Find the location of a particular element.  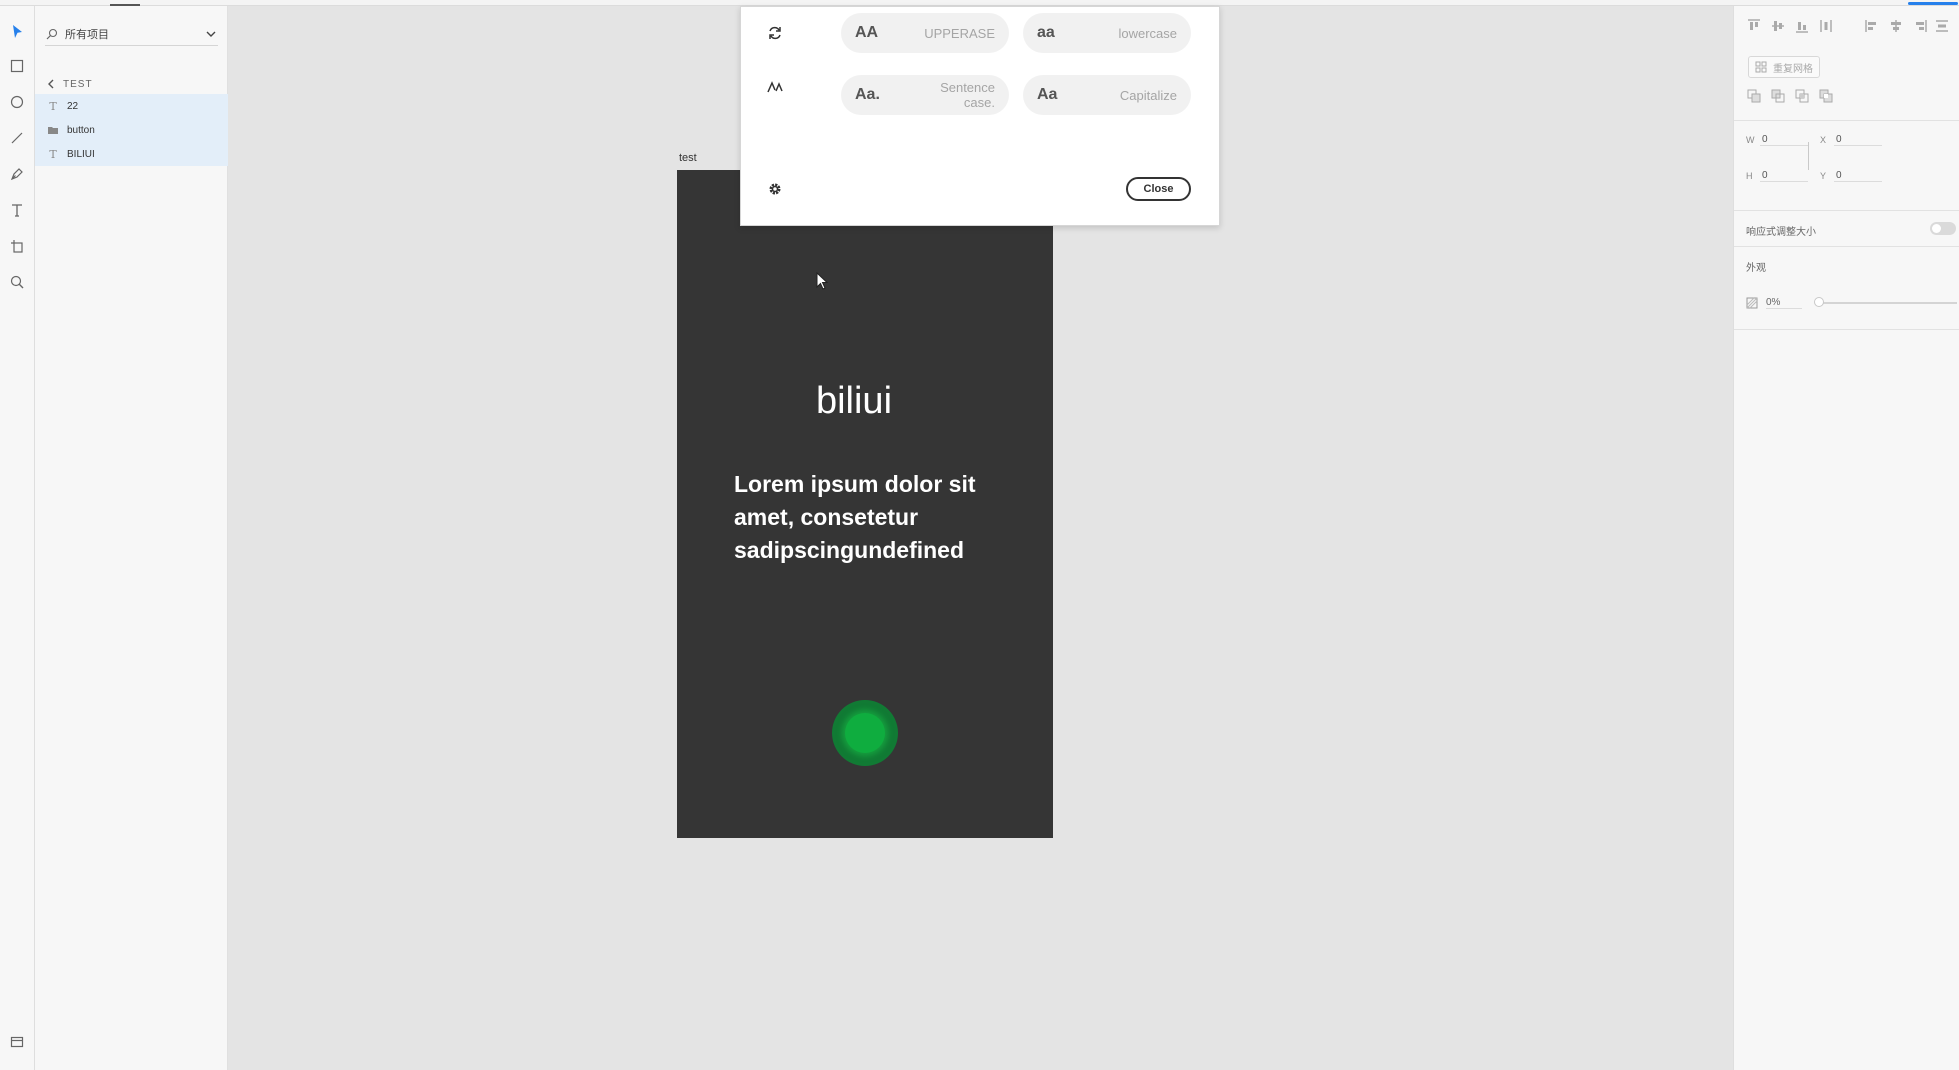

group-breadcrumb: TEST is located at coordinates (69, 84).